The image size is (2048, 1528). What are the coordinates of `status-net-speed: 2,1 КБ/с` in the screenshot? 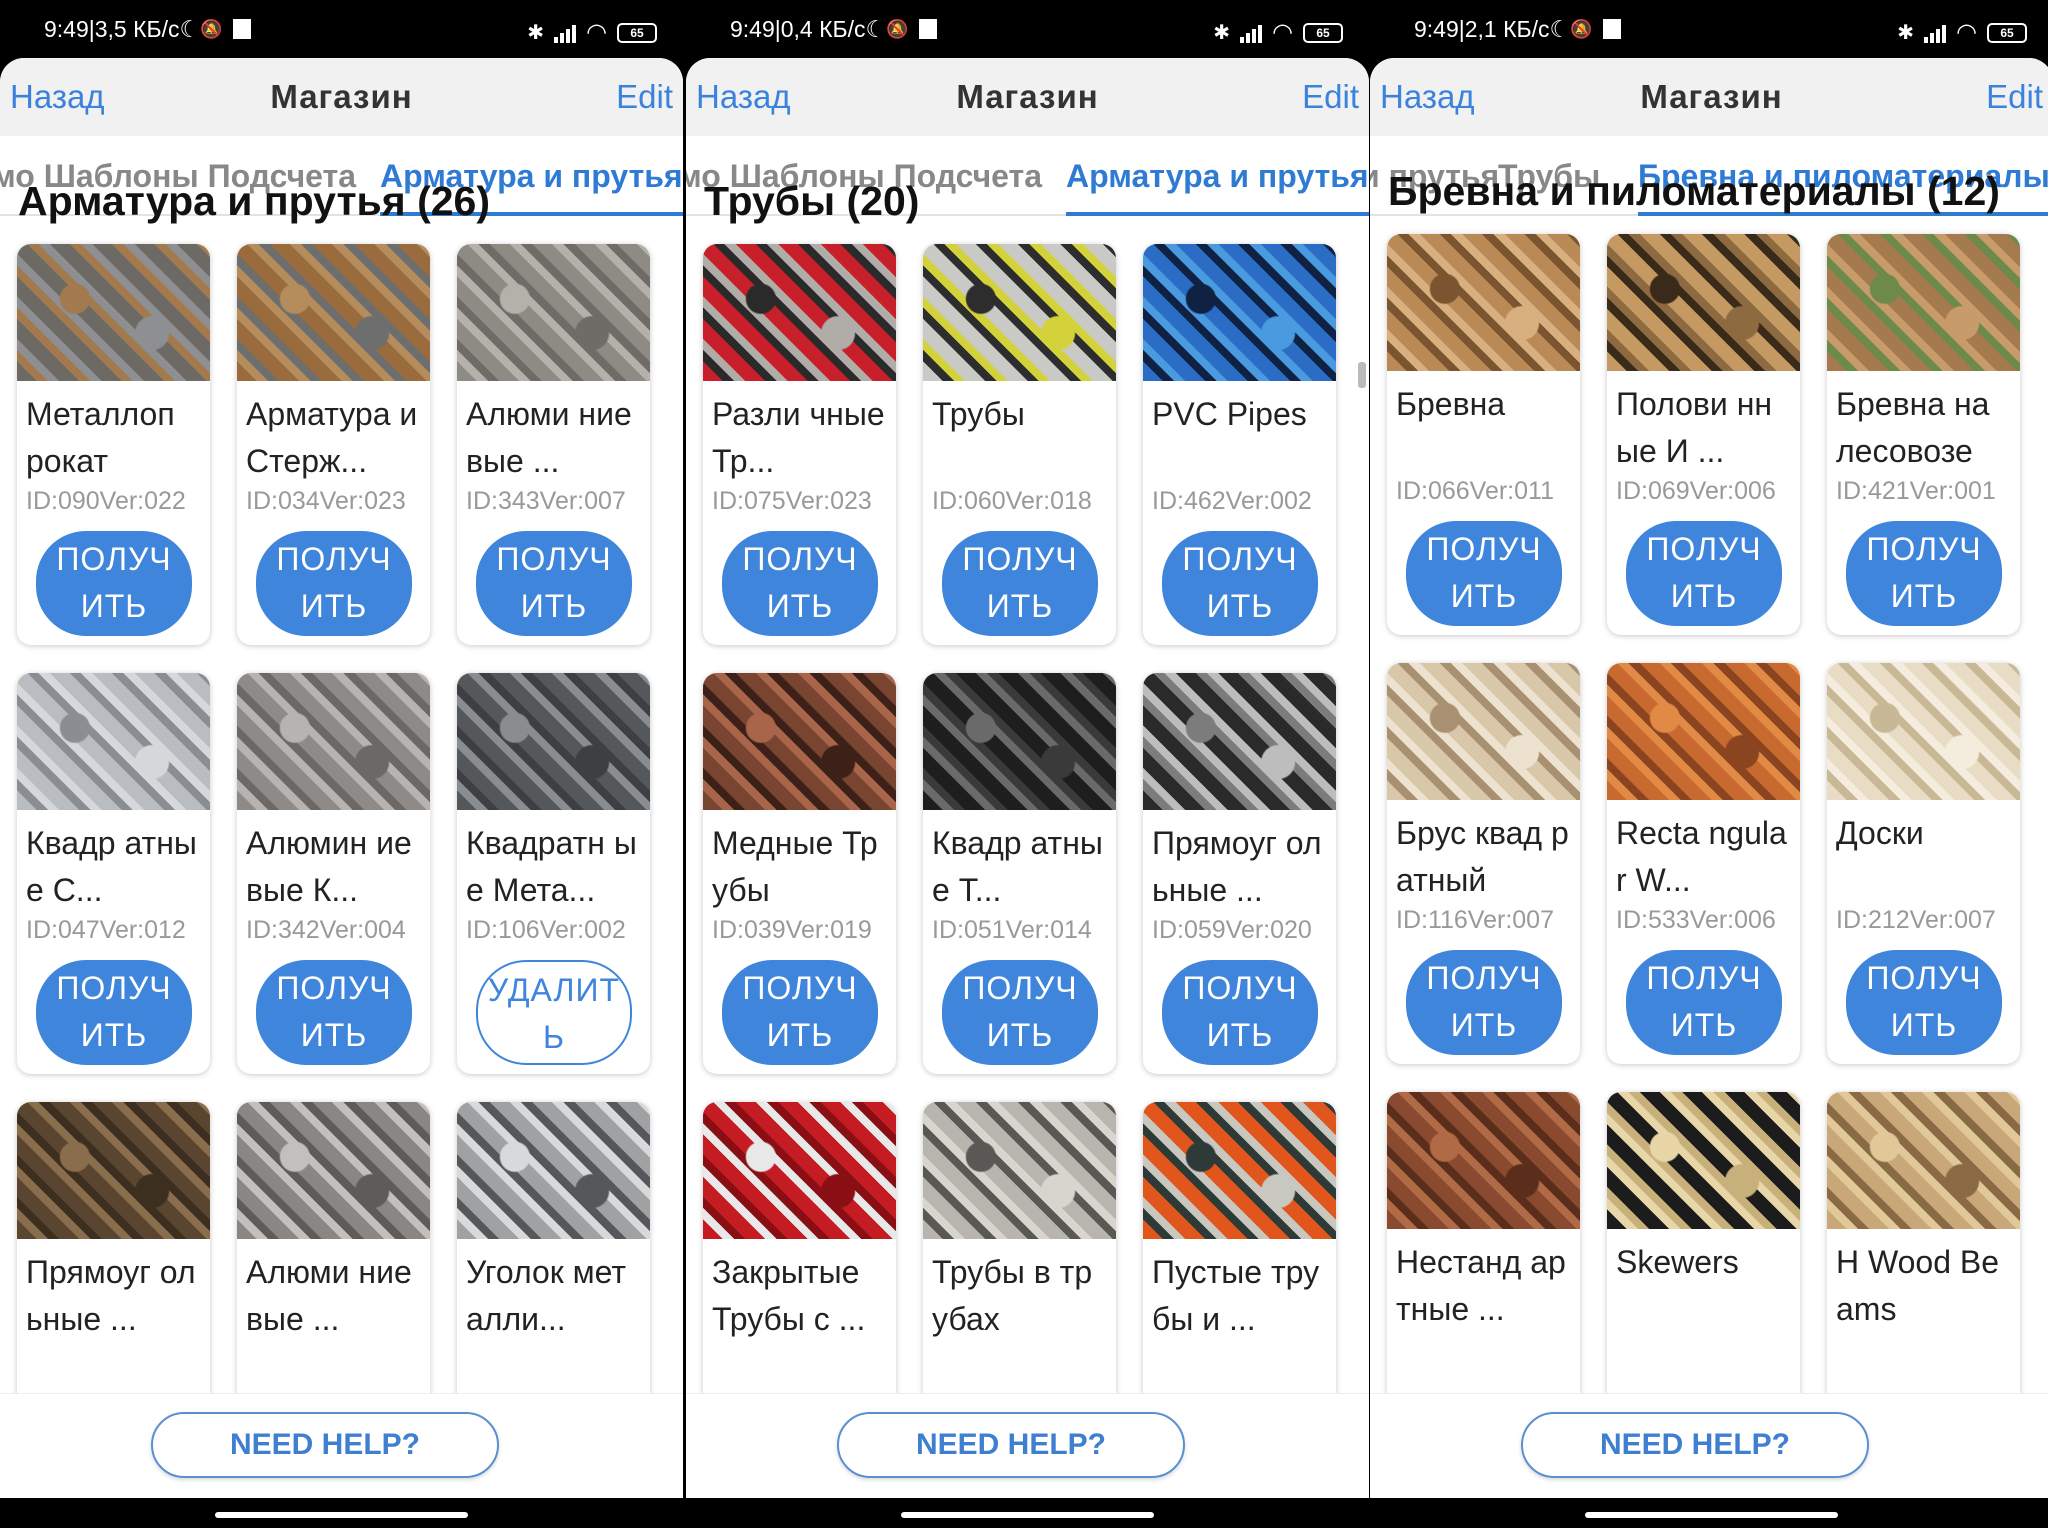 It's located at (1507, 28).